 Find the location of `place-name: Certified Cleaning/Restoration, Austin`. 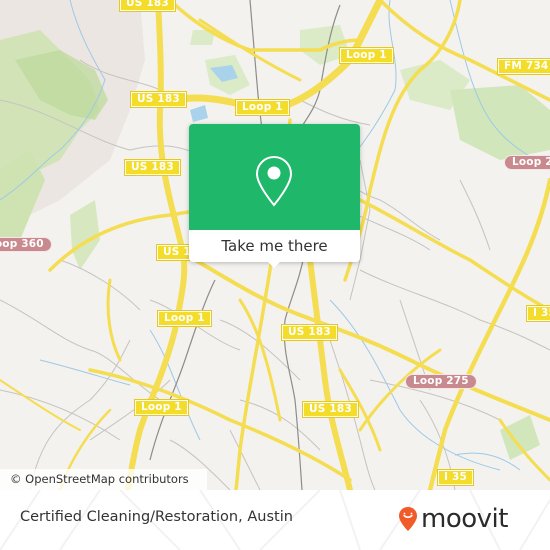

place-name: Certified Cleaning/Restoration, Austin is located at coordinates (156, 517).